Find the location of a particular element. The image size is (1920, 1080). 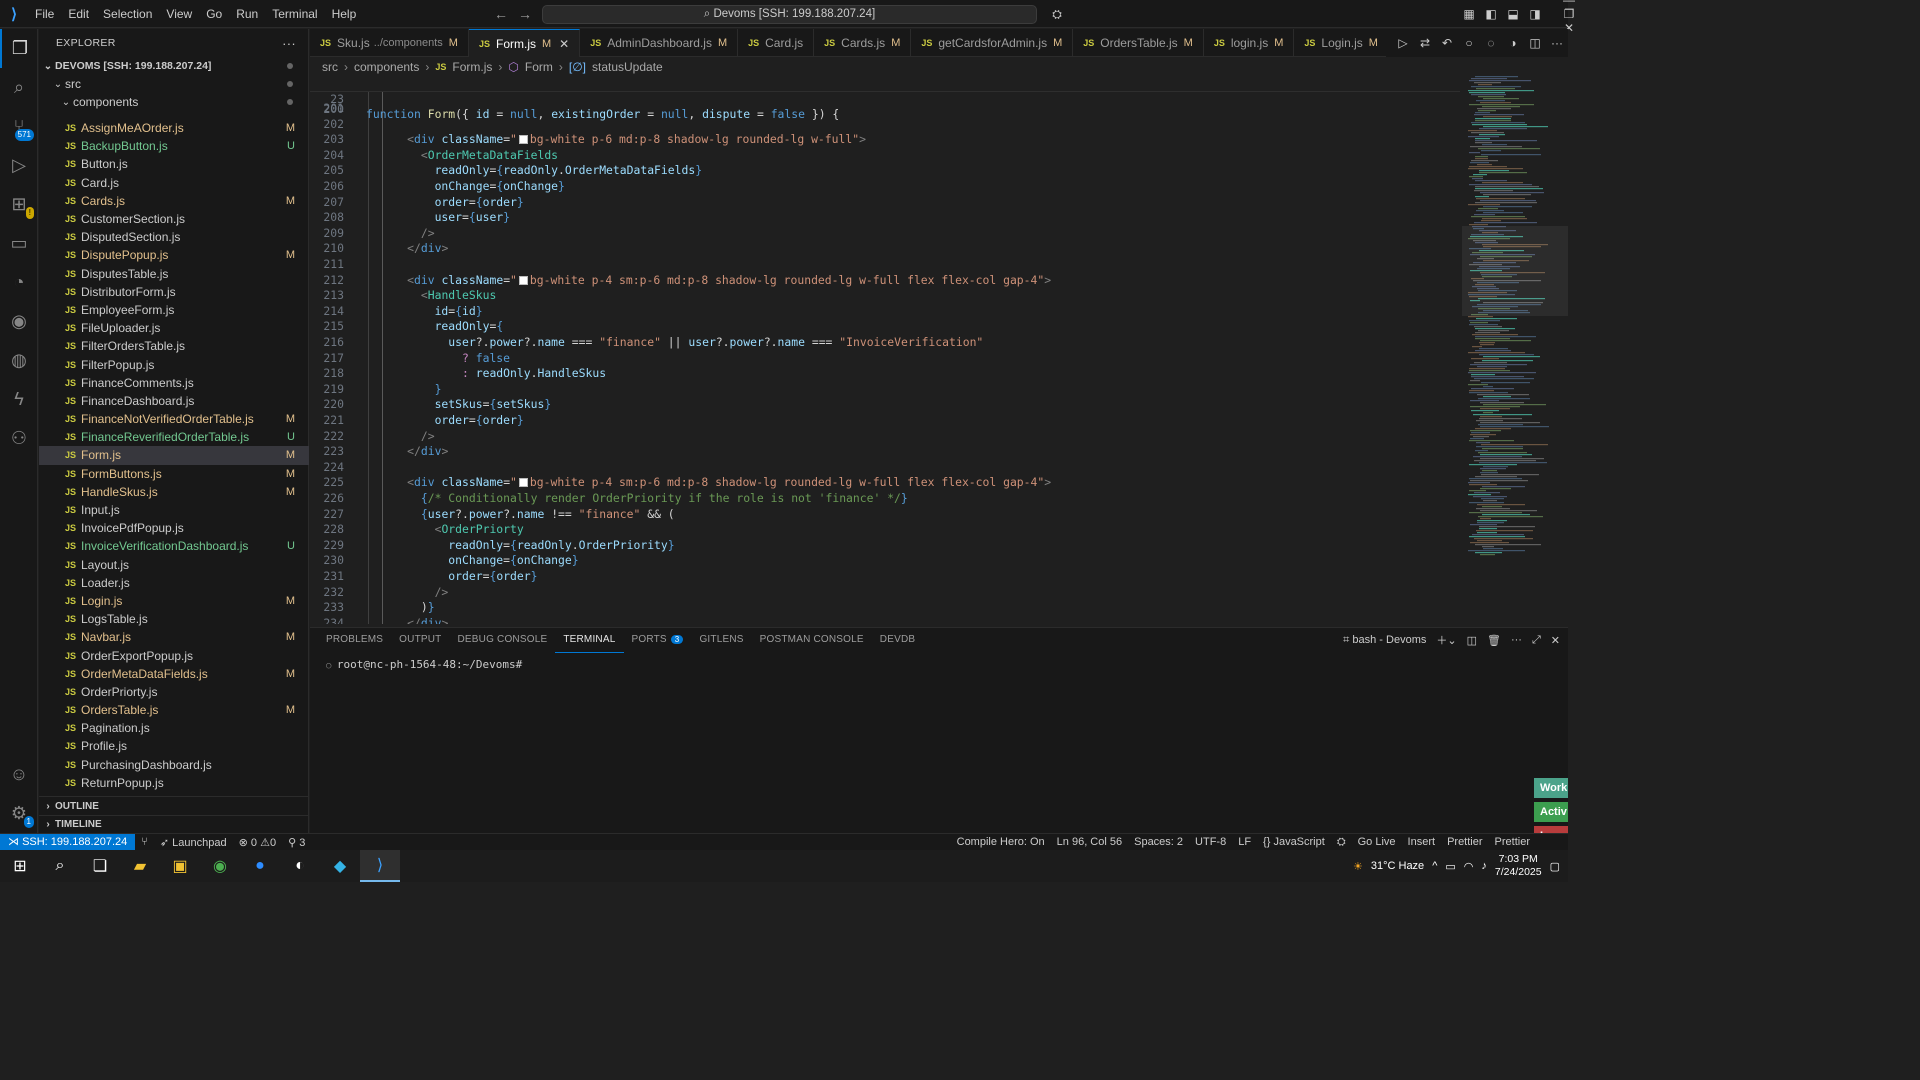

menu-view: View is located at coordinates (179, 14).